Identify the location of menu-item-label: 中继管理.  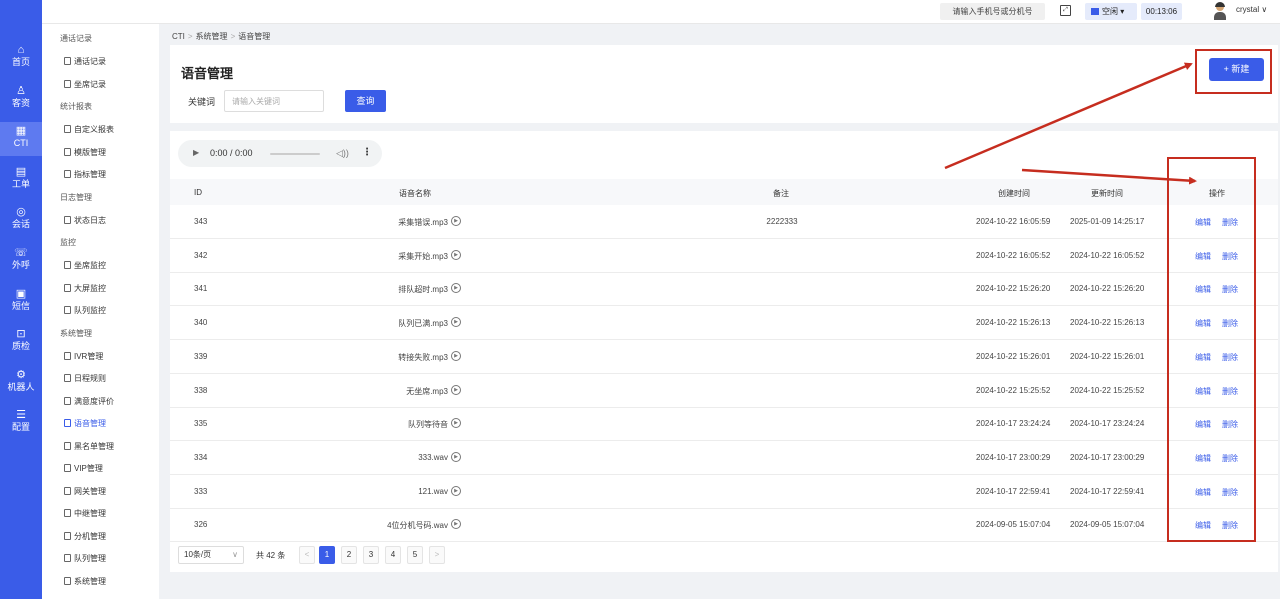
(90, 513).